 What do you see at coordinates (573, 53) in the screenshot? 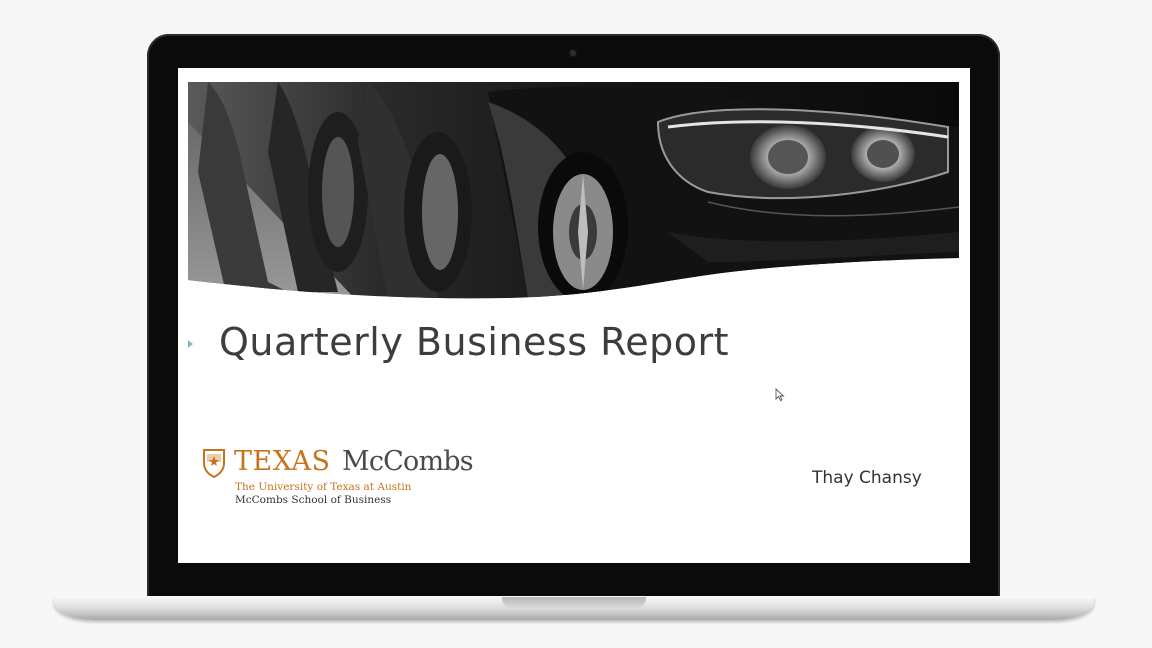
I see `webcam-icon` at bounding box center [573, 53].